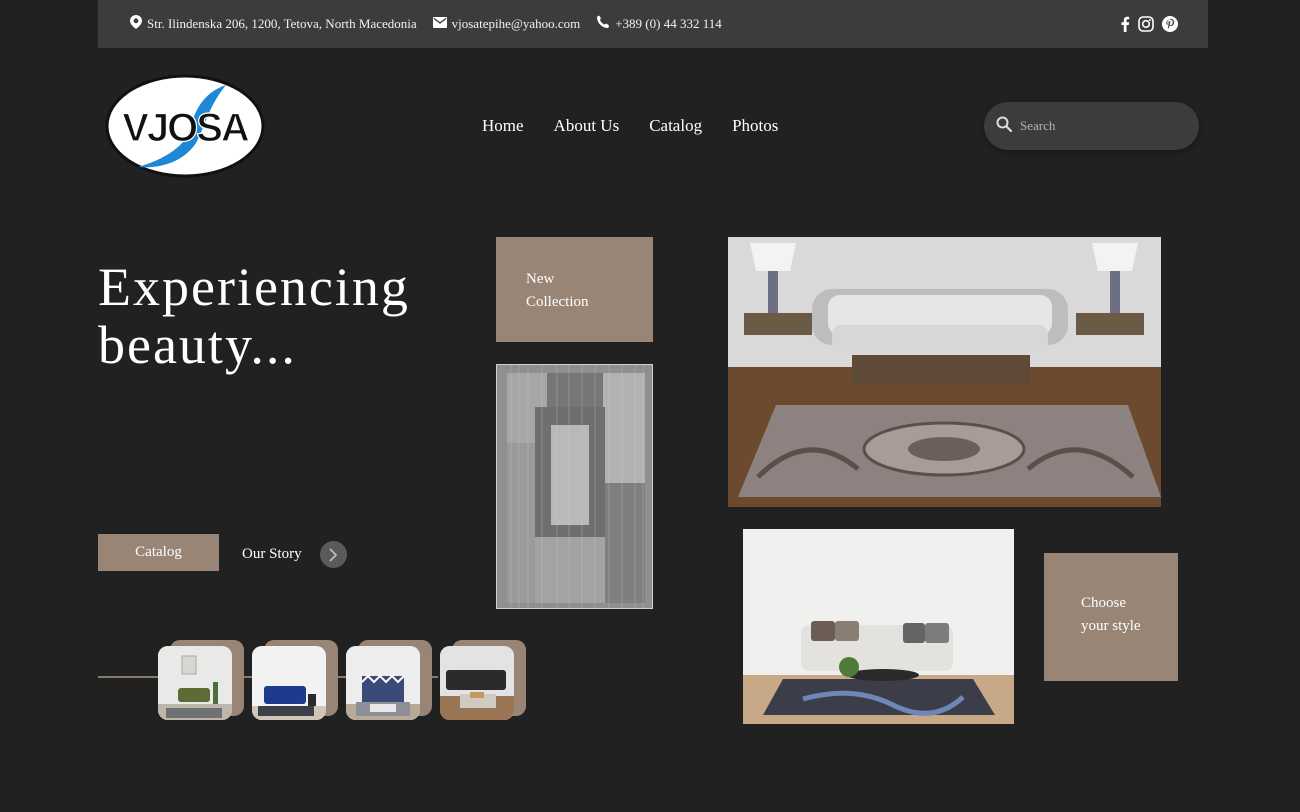  Describe the element at coordinates (878, 626) in the screenshot. I see `sofa-room-image` at that location.